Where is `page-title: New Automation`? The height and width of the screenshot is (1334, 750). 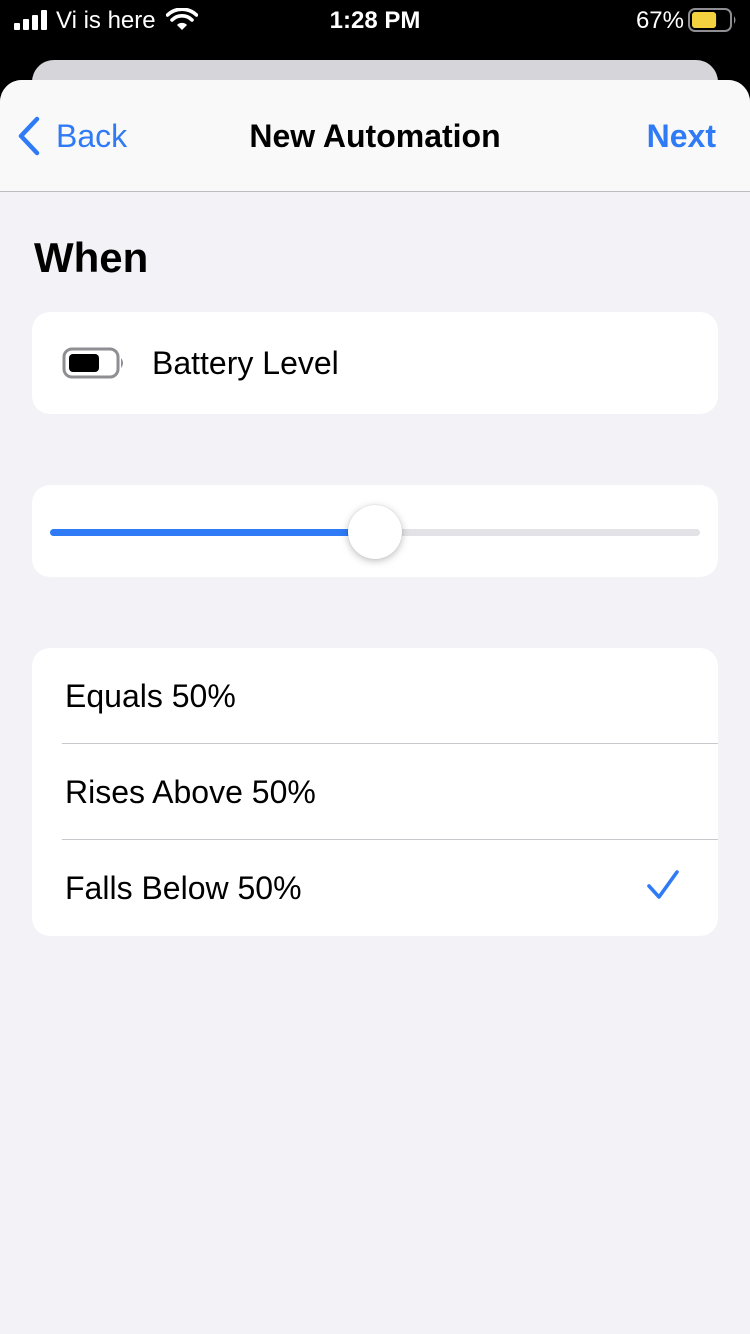 page-title: New Automation is located at coordinates (375, 136).